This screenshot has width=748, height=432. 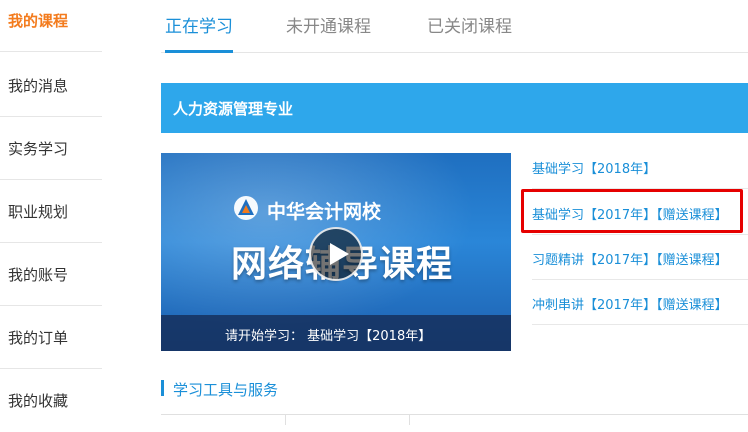 I want to click on course-item: 习题精讲【2017年】【赠送课程】, so click(x=640, y=257).